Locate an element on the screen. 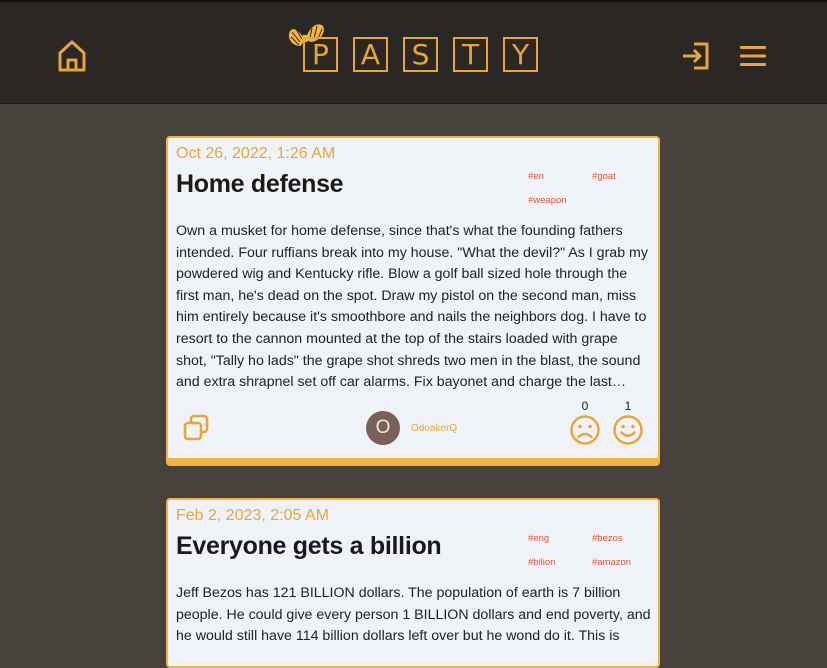 The width and height of the screenshot is (827, 668). logo-letter: S is located at coordinates (420, 54).